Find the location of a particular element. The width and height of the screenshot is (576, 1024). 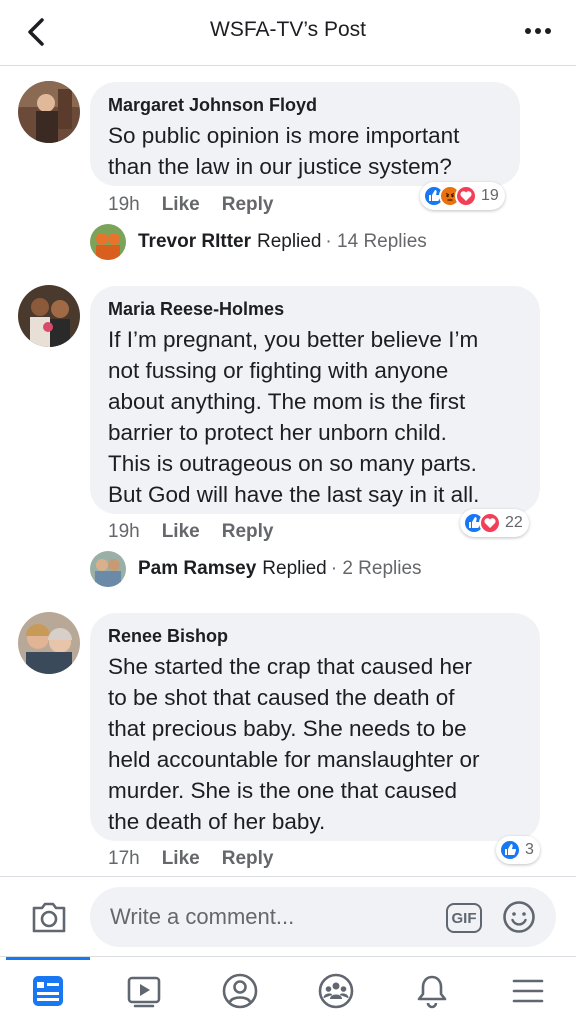

watch-icon is located at coordinates (144, 992).